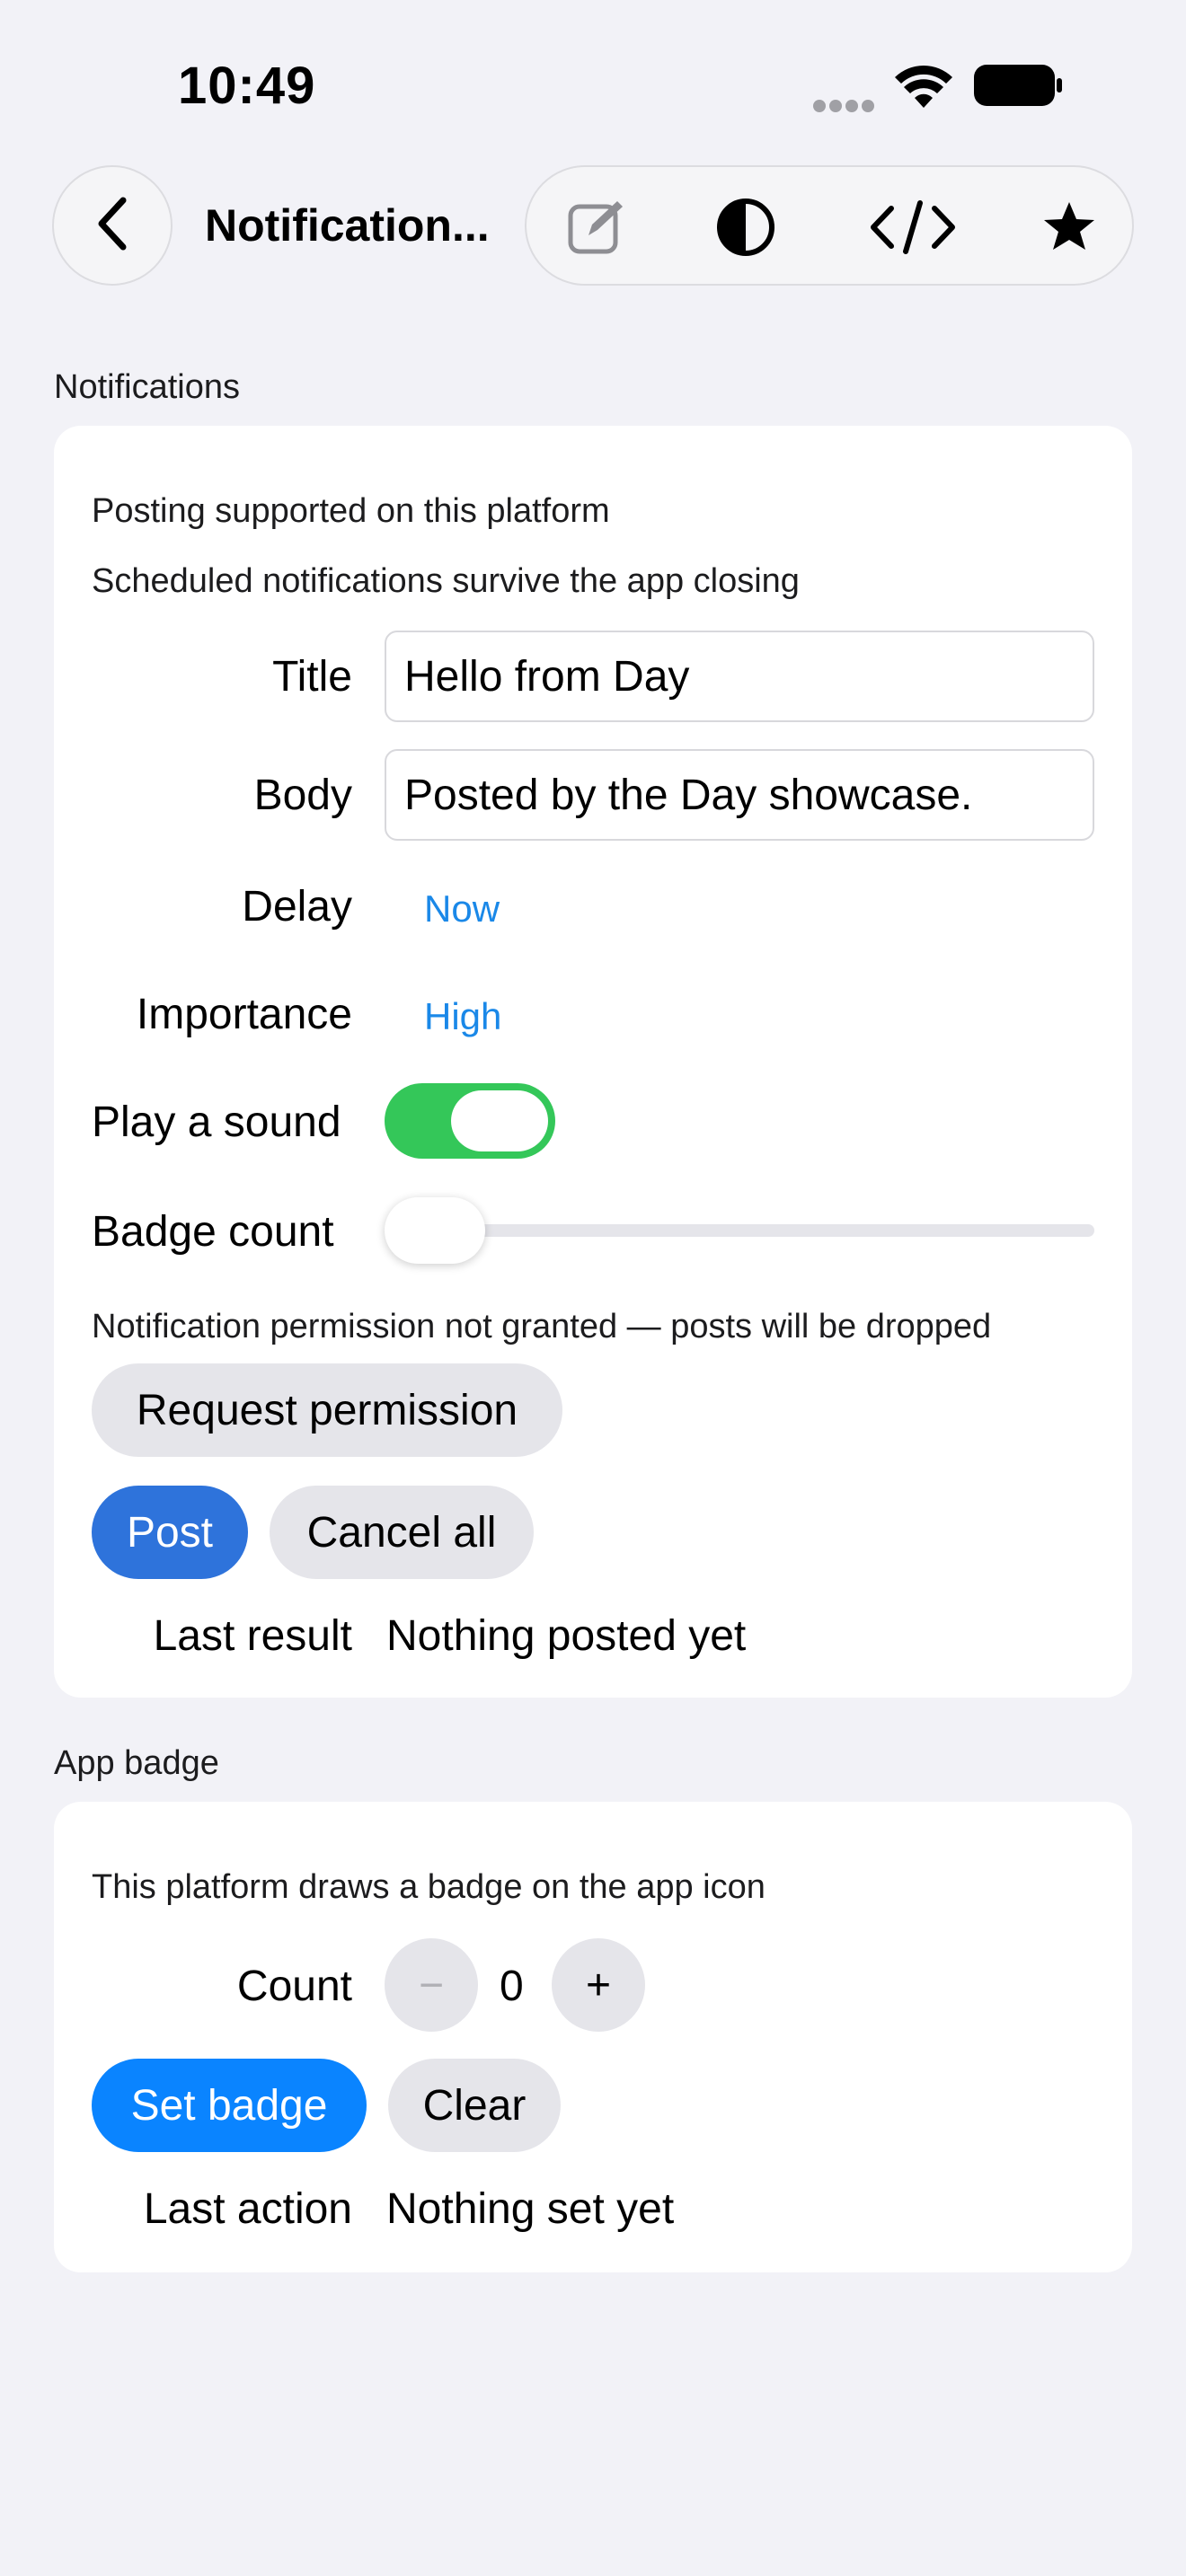  Describe the element at coordinates (843, 108) in the screenshot. I see `signal-dots-icon` at that location.